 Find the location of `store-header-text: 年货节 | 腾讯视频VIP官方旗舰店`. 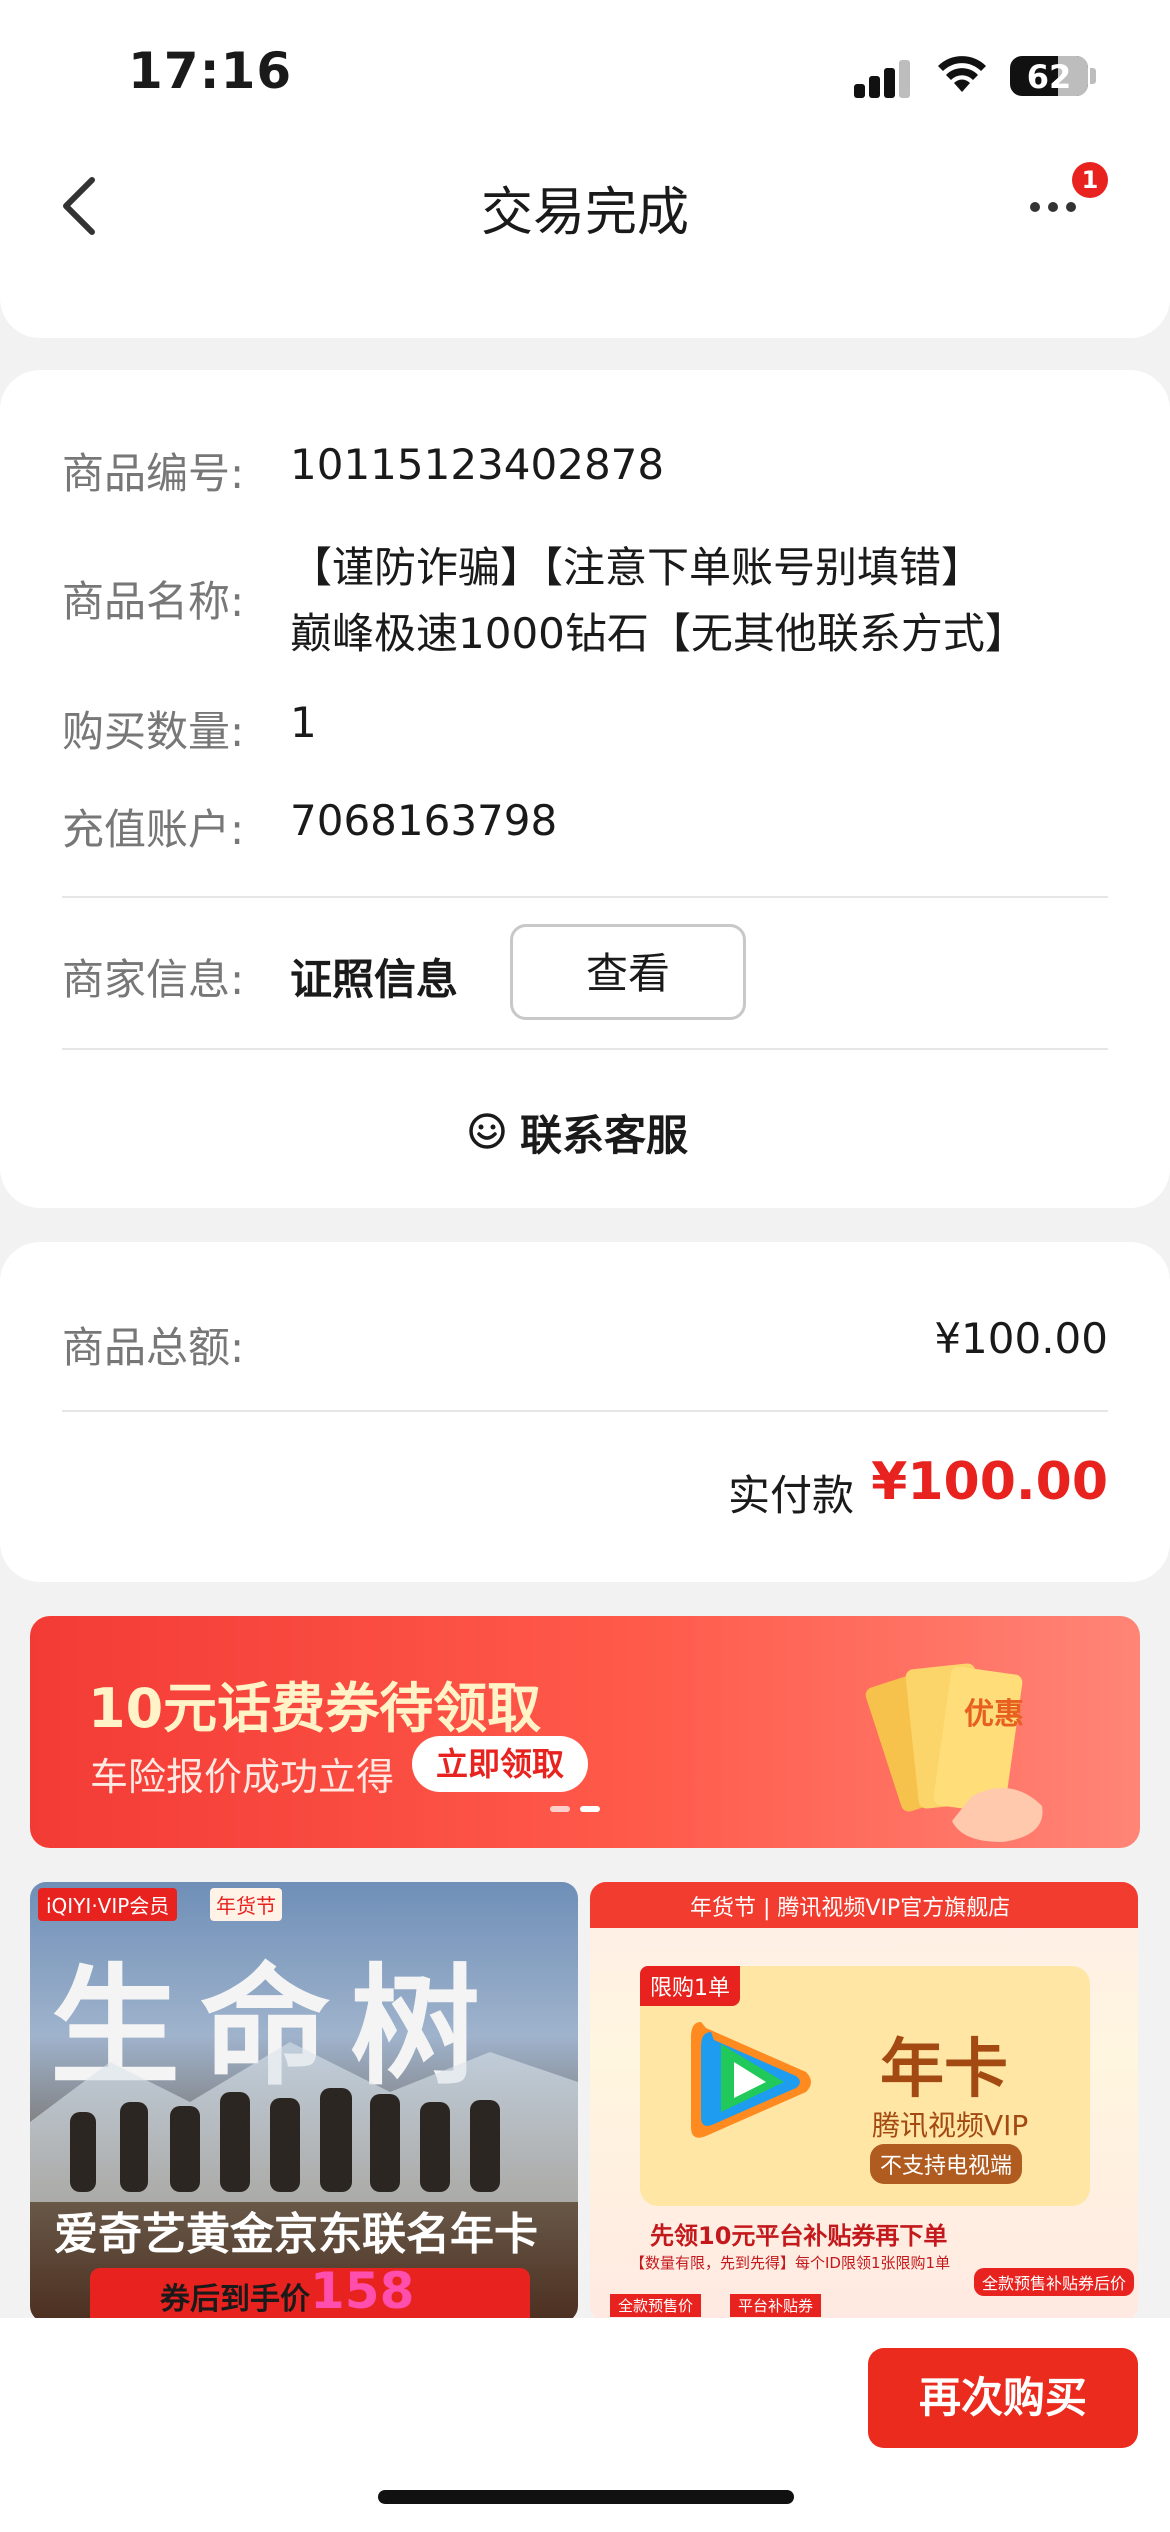

store-header-text: 年货节 | 腾讯视频VIP官方旗舰店 is located at coordinates (850, 1908).